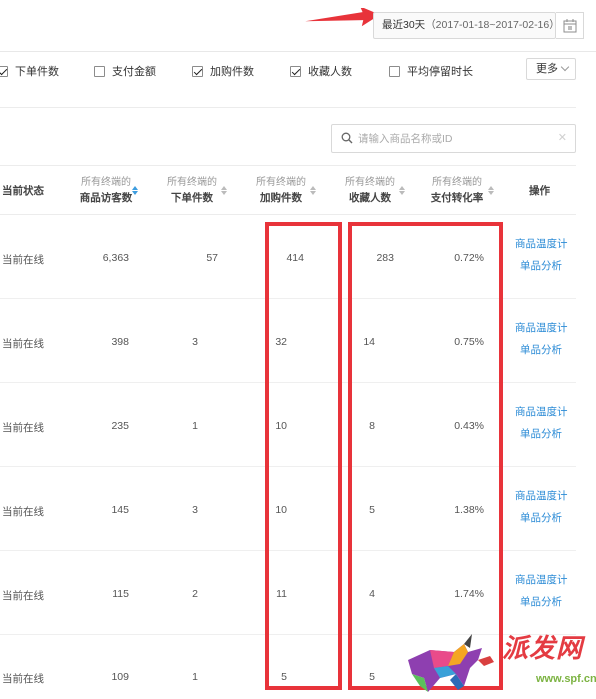 The width and height of the screenshot is (596, 699). I want to click on calendar-button, so click(570, 25).